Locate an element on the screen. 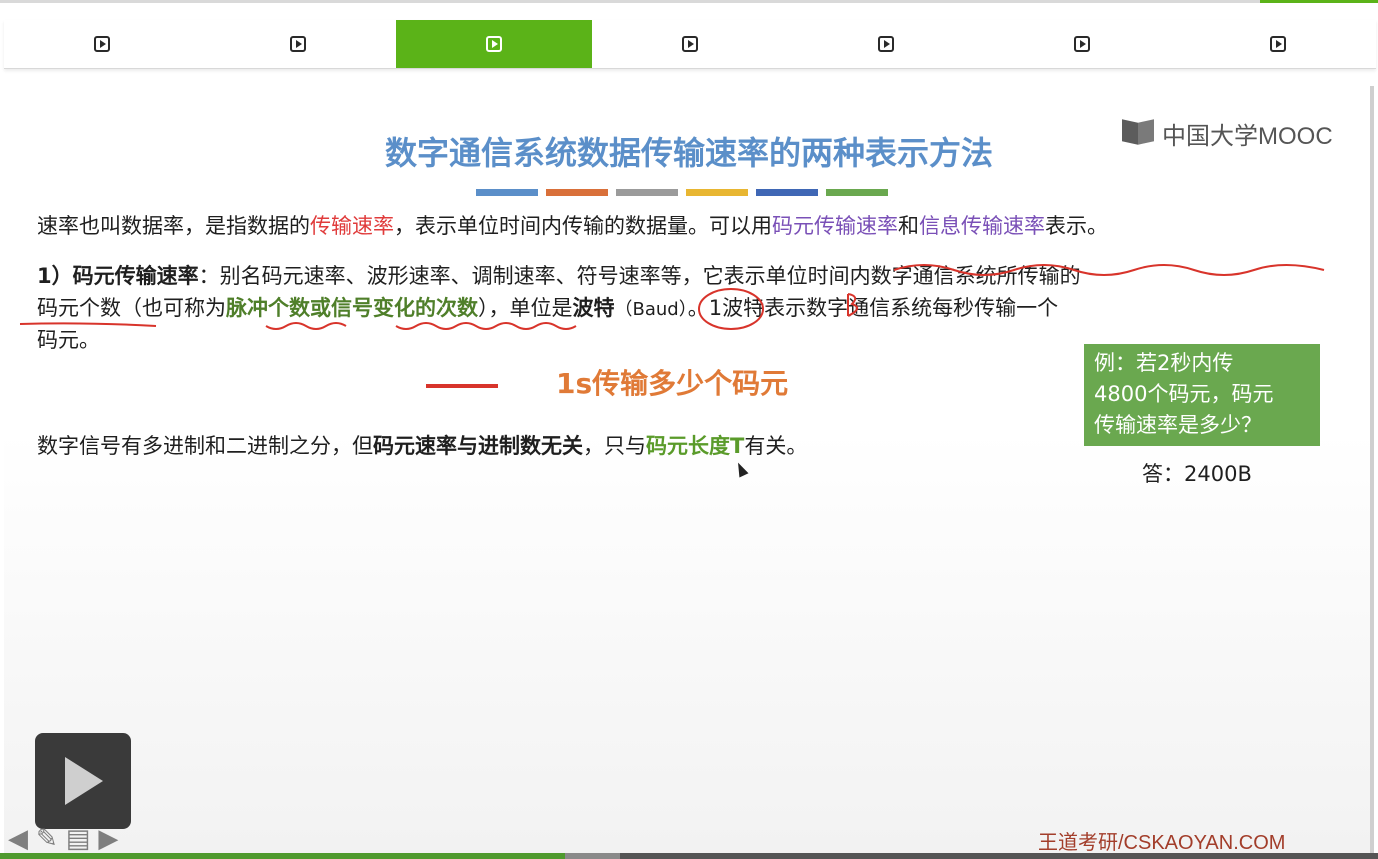  text: 数字信号有多进制和二进制之分，但 is located at coordinates (205, 446).